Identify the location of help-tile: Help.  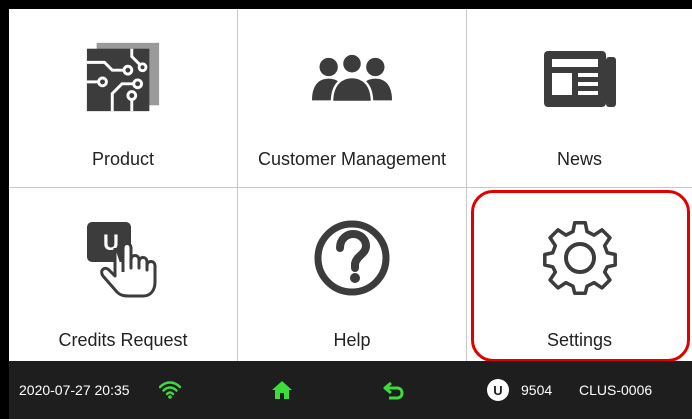
(352, 274).